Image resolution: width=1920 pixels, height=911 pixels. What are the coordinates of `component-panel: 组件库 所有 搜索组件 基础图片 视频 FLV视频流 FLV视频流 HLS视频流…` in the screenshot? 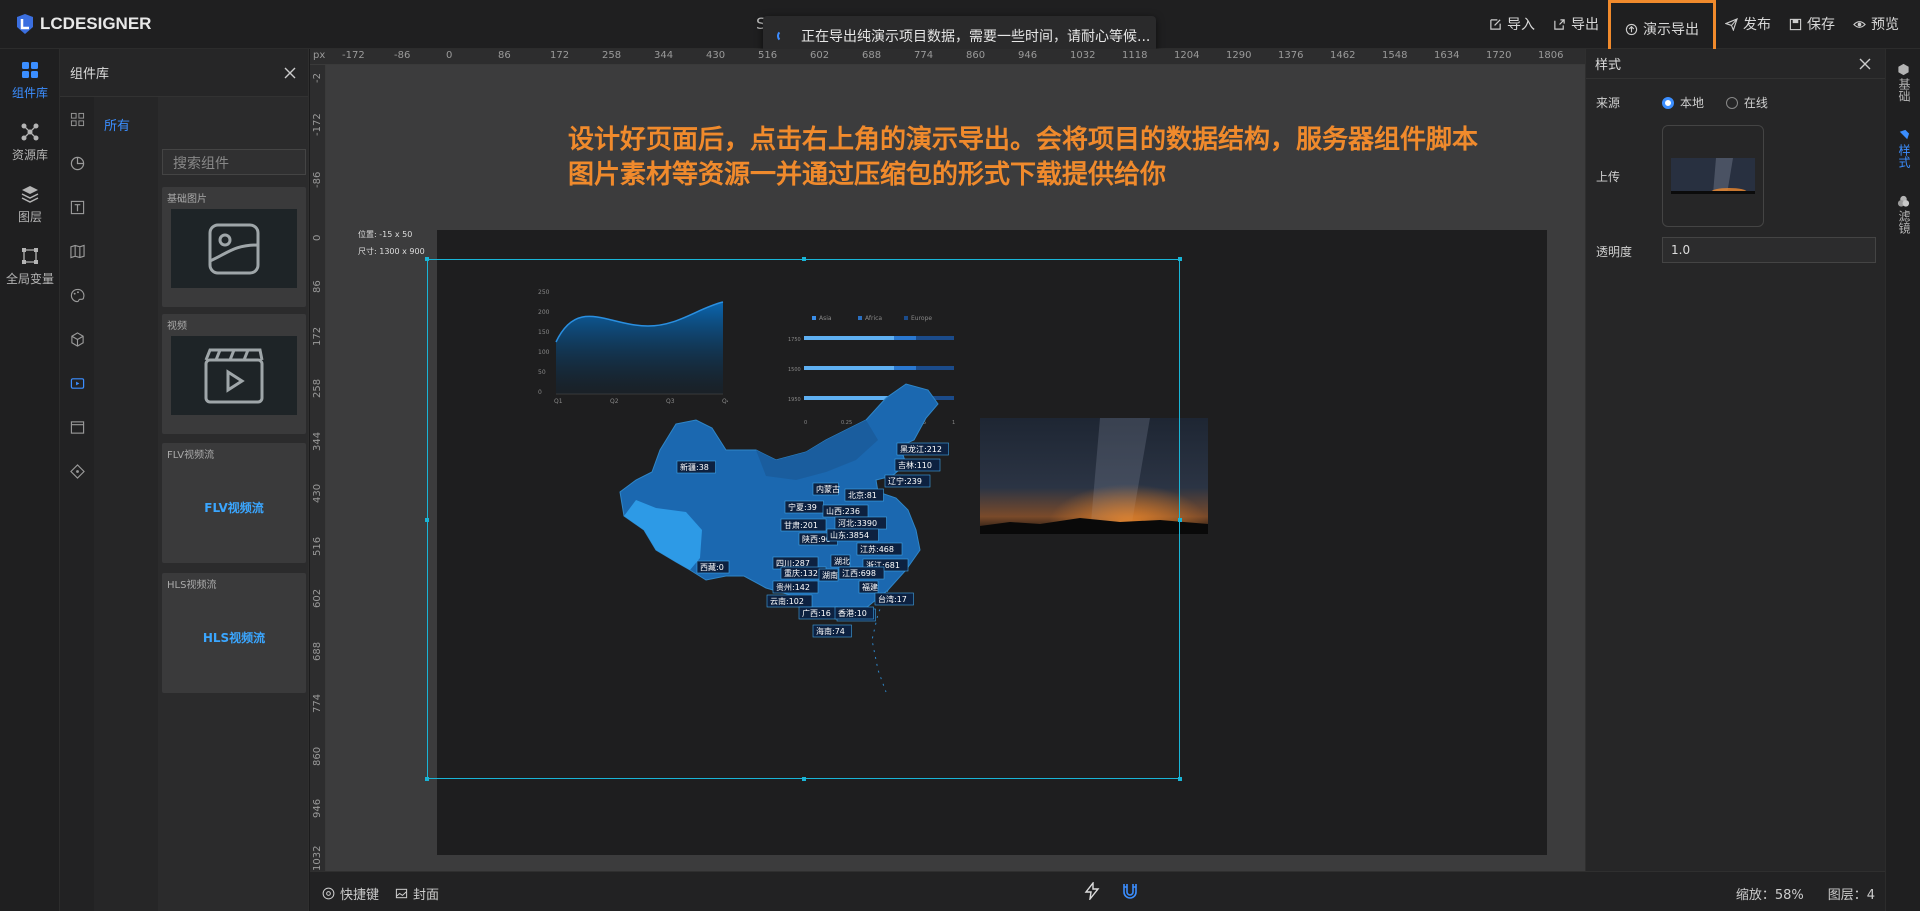 It's located at (184, 480).